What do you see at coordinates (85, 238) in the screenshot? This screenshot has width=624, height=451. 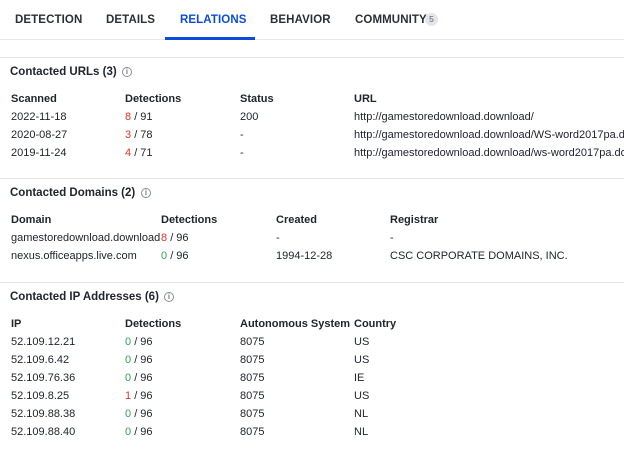 I see `domain-link: gamestoredownload.download` at bounding box center [85, 238].